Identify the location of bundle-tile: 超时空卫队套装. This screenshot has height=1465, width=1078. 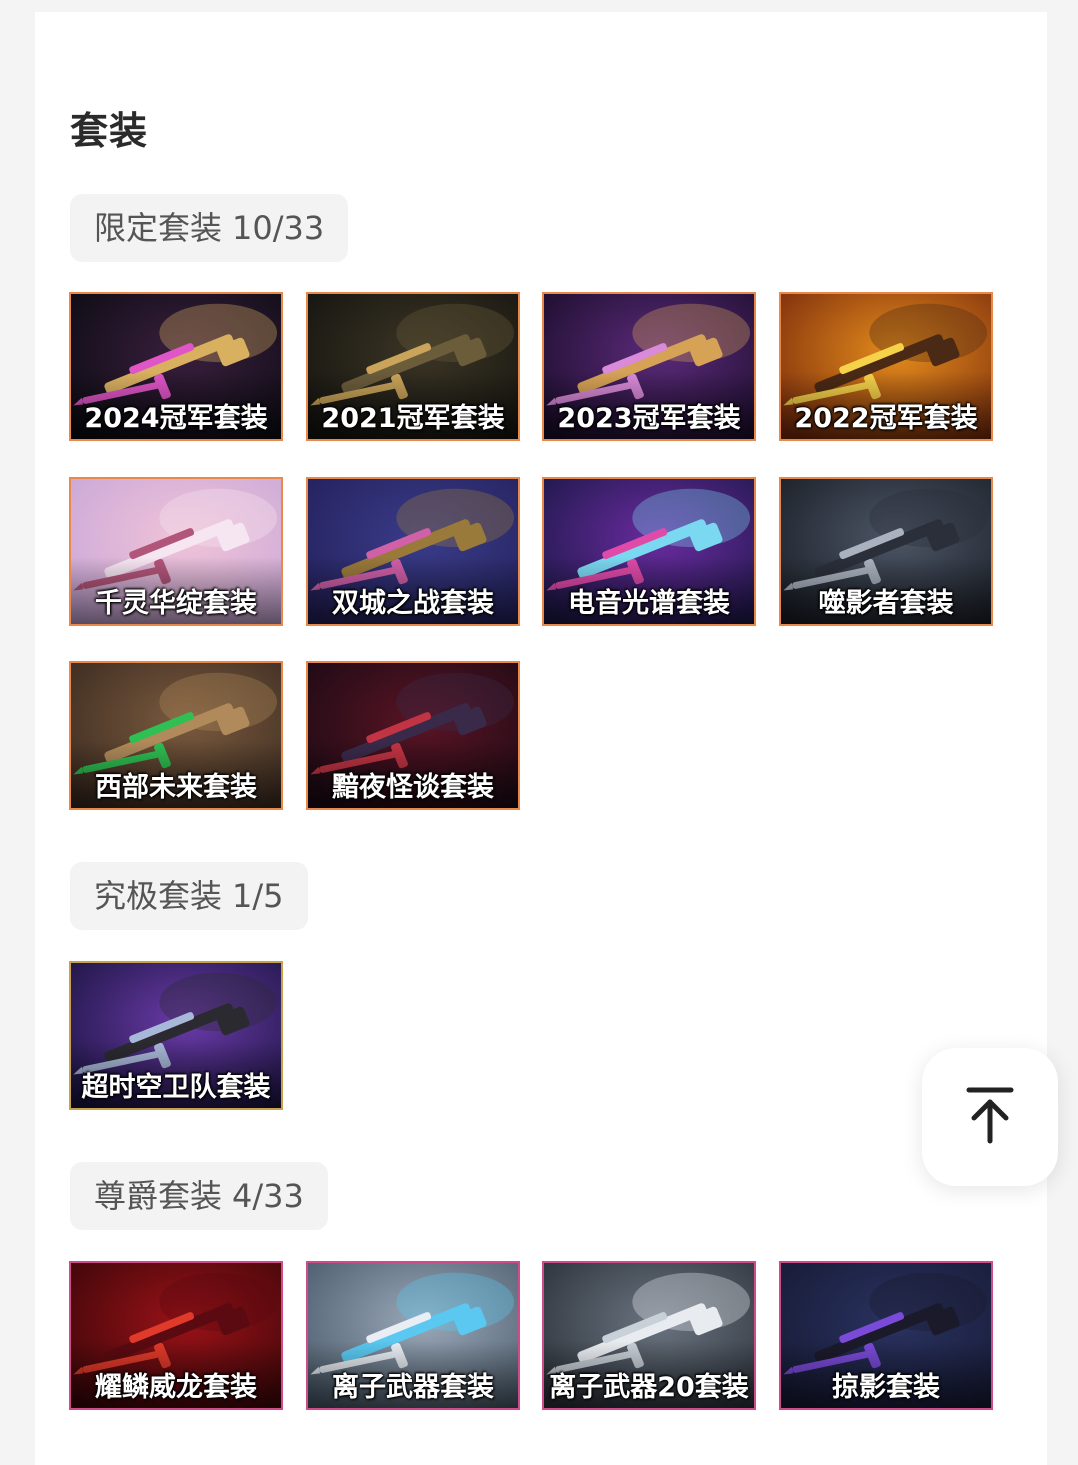
(176, 1035).